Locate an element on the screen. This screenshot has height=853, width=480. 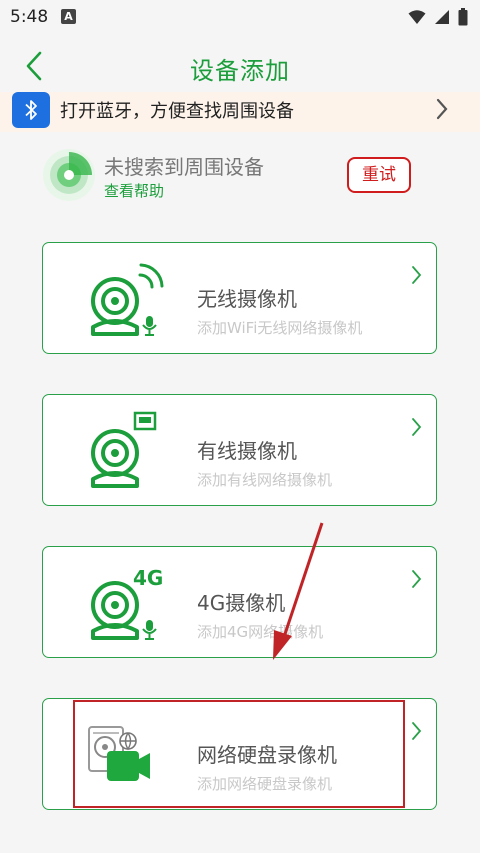
card-title: 4G摄像机 is located at coordinates (241, 603).